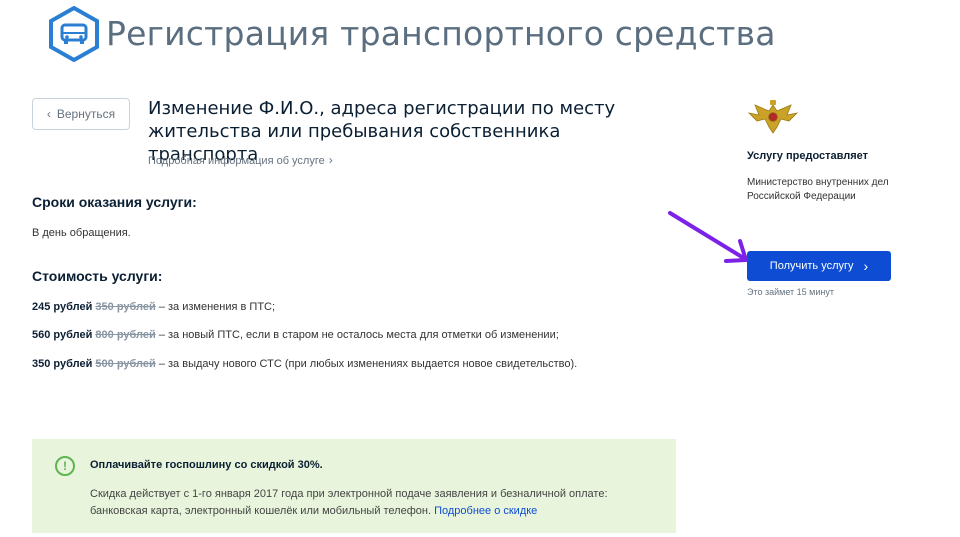  What do you see at coordinates (808, 156) in the screenshot?
I see `provider-heading: Услугу предоставляет` at bounding box center [808, 156].